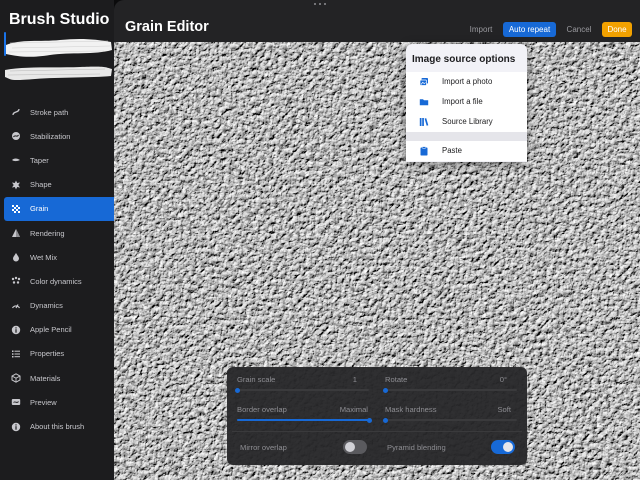 The width and height of the screenshot is (640, 480). Describe the element at coordinates (481, 29) in the screenshot. I see `import-button: Import` at that location.